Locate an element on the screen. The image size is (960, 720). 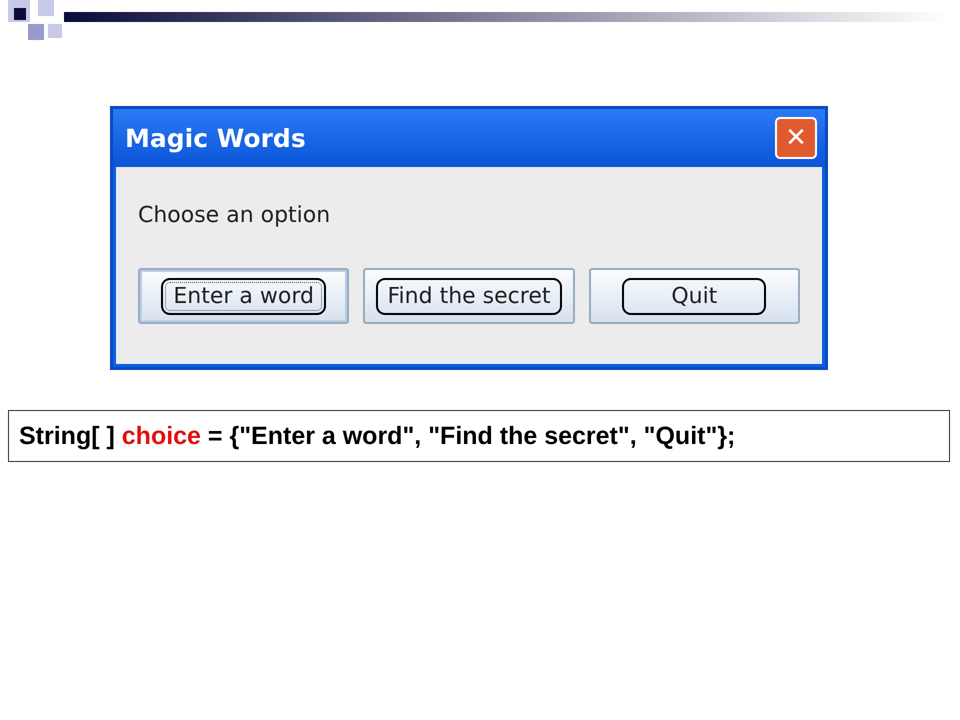
message-text: Choose an option is located at coordinates (235, 215).